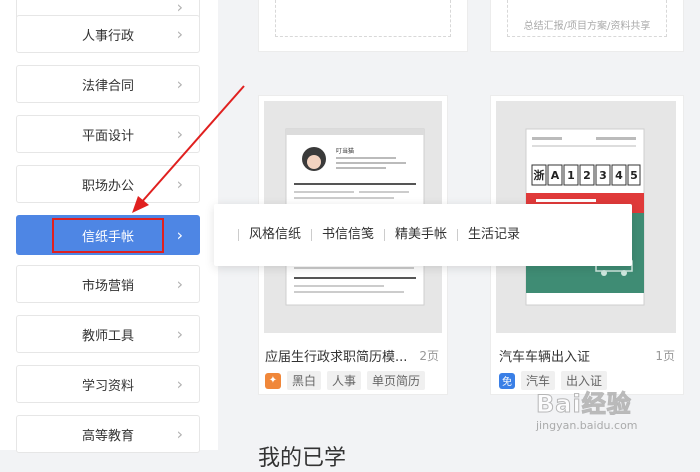  I want to click on watermark-brand: Bai经验, so click(584, 404).